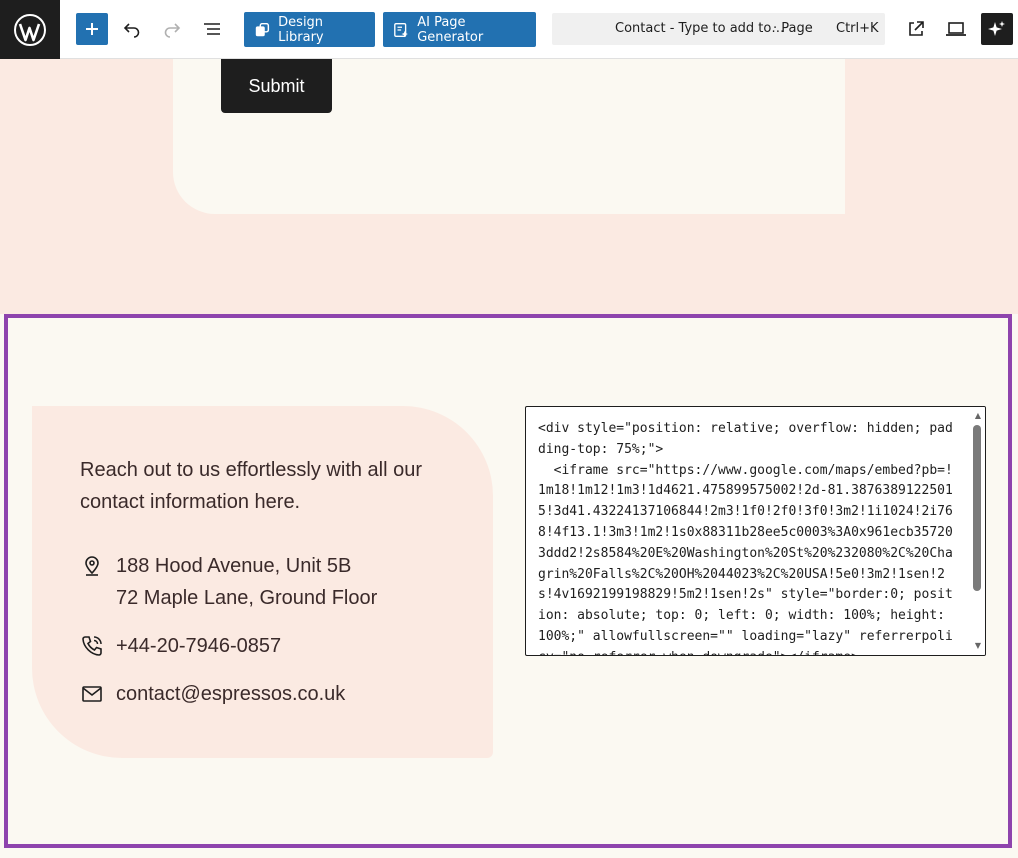 The width and height of the screenshot is (1018, 858). I want to click on add-block-button, so click(92, 29).